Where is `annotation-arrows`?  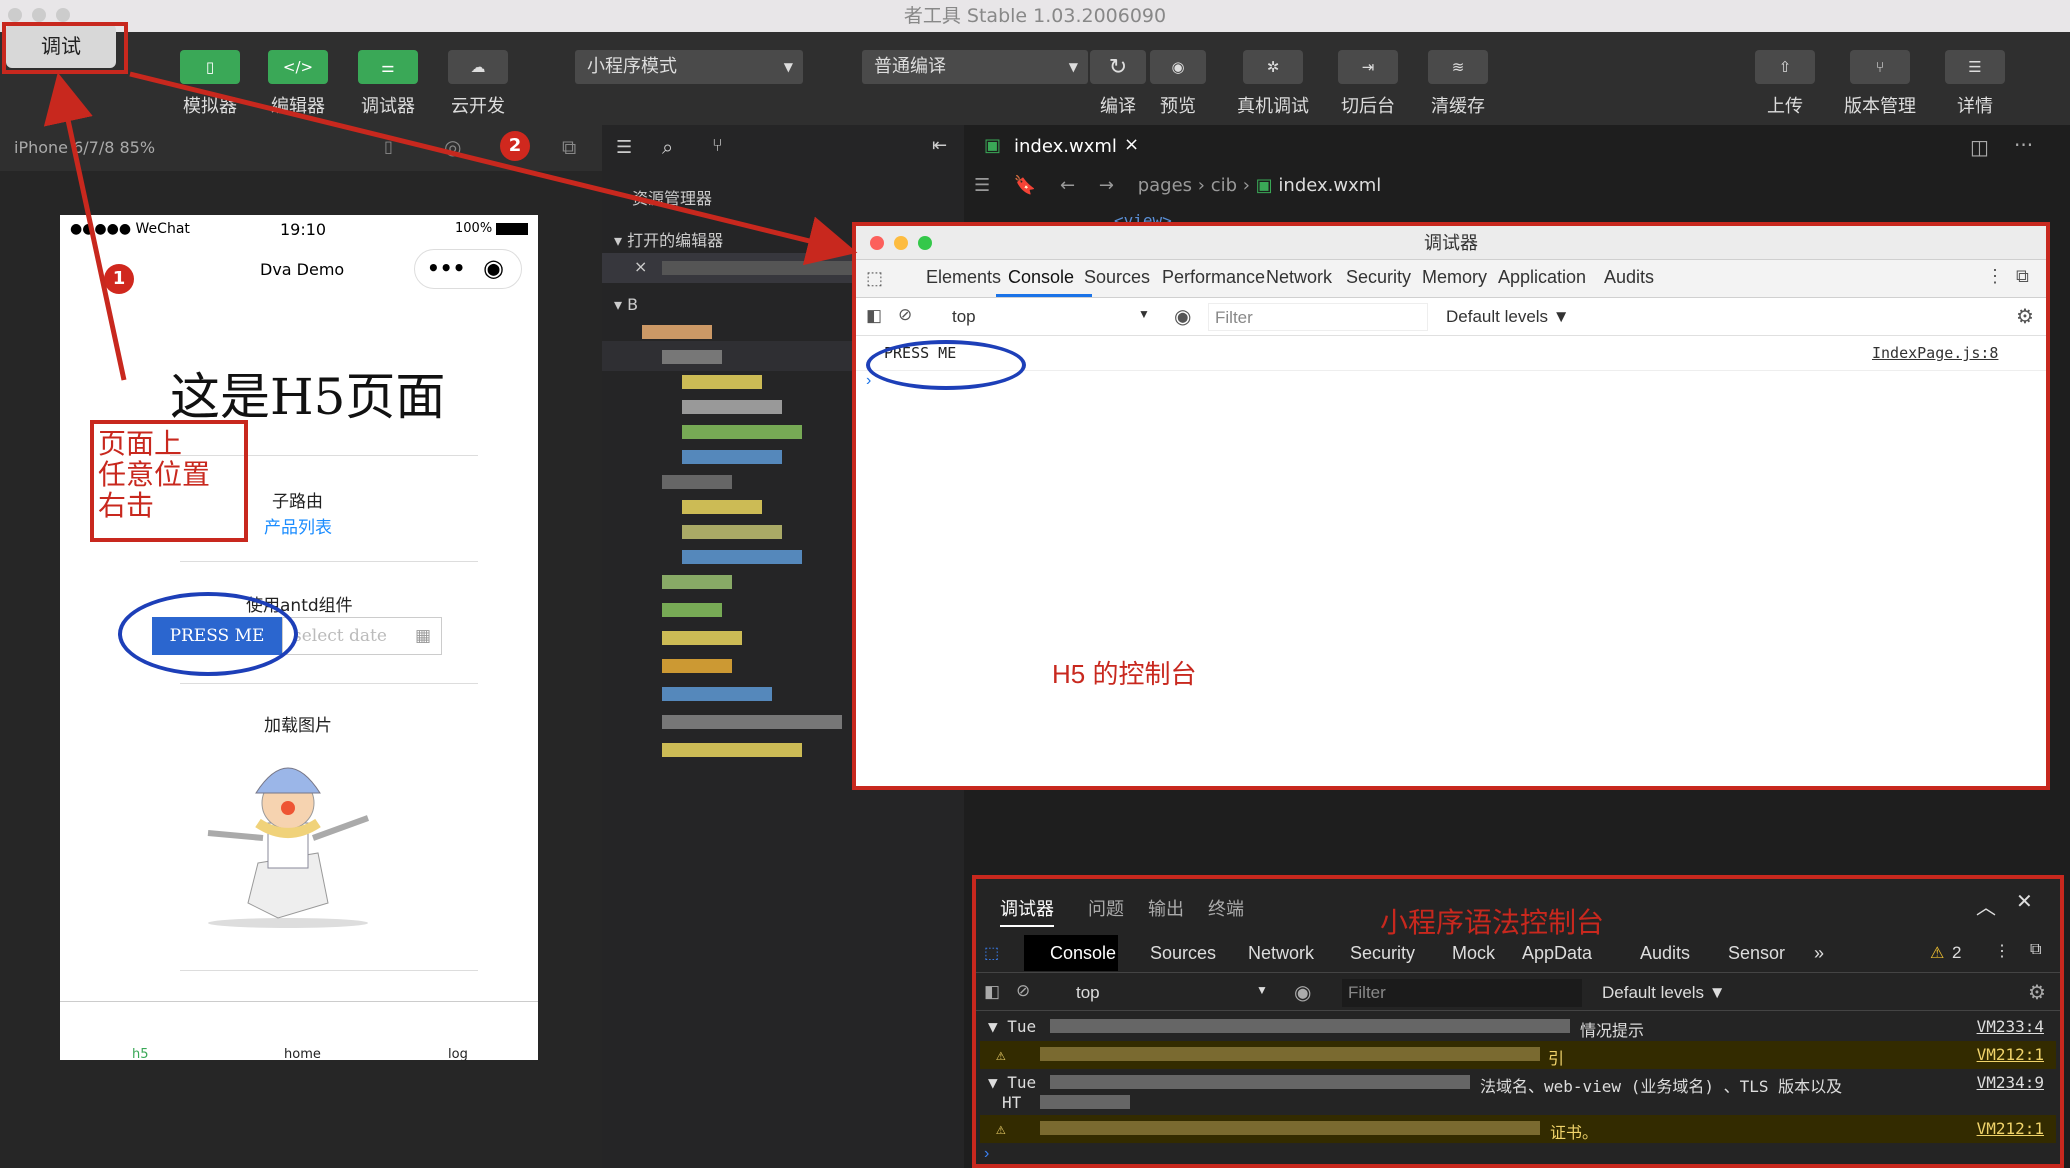 annotation-arrows is located at coordinates (450, 226).